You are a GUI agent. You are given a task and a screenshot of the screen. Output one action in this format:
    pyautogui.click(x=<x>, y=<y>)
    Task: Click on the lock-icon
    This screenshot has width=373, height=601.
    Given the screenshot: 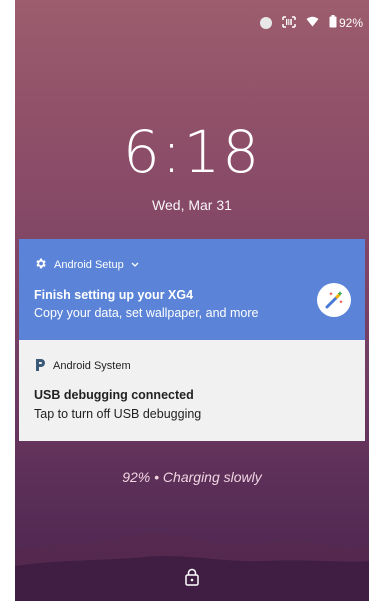 What is the action you would take?
    pyautogui.click(x=192, y=579)
    